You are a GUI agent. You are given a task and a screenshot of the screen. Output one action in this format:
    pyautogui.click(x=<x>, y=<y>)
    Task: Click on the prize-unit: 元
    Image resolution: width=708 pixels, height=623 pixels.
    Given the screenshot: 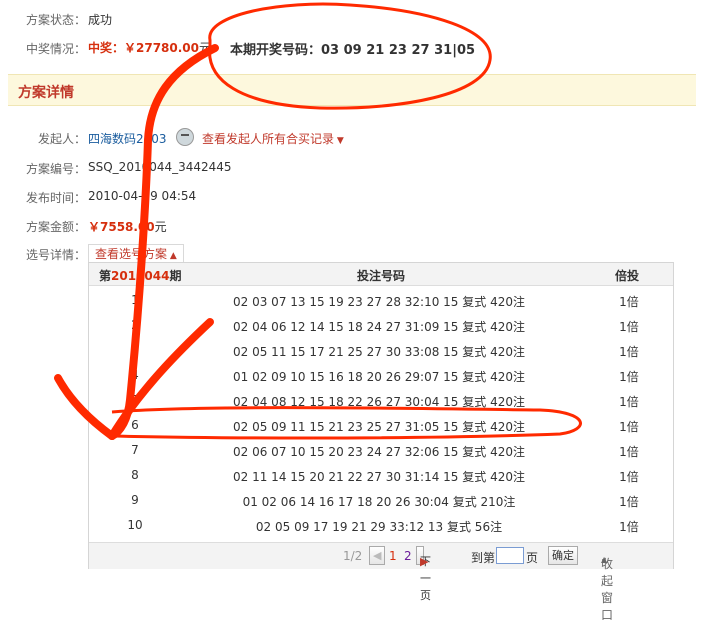 What is the action you would take?
    pyautogui.click(x=205, y=48)
    